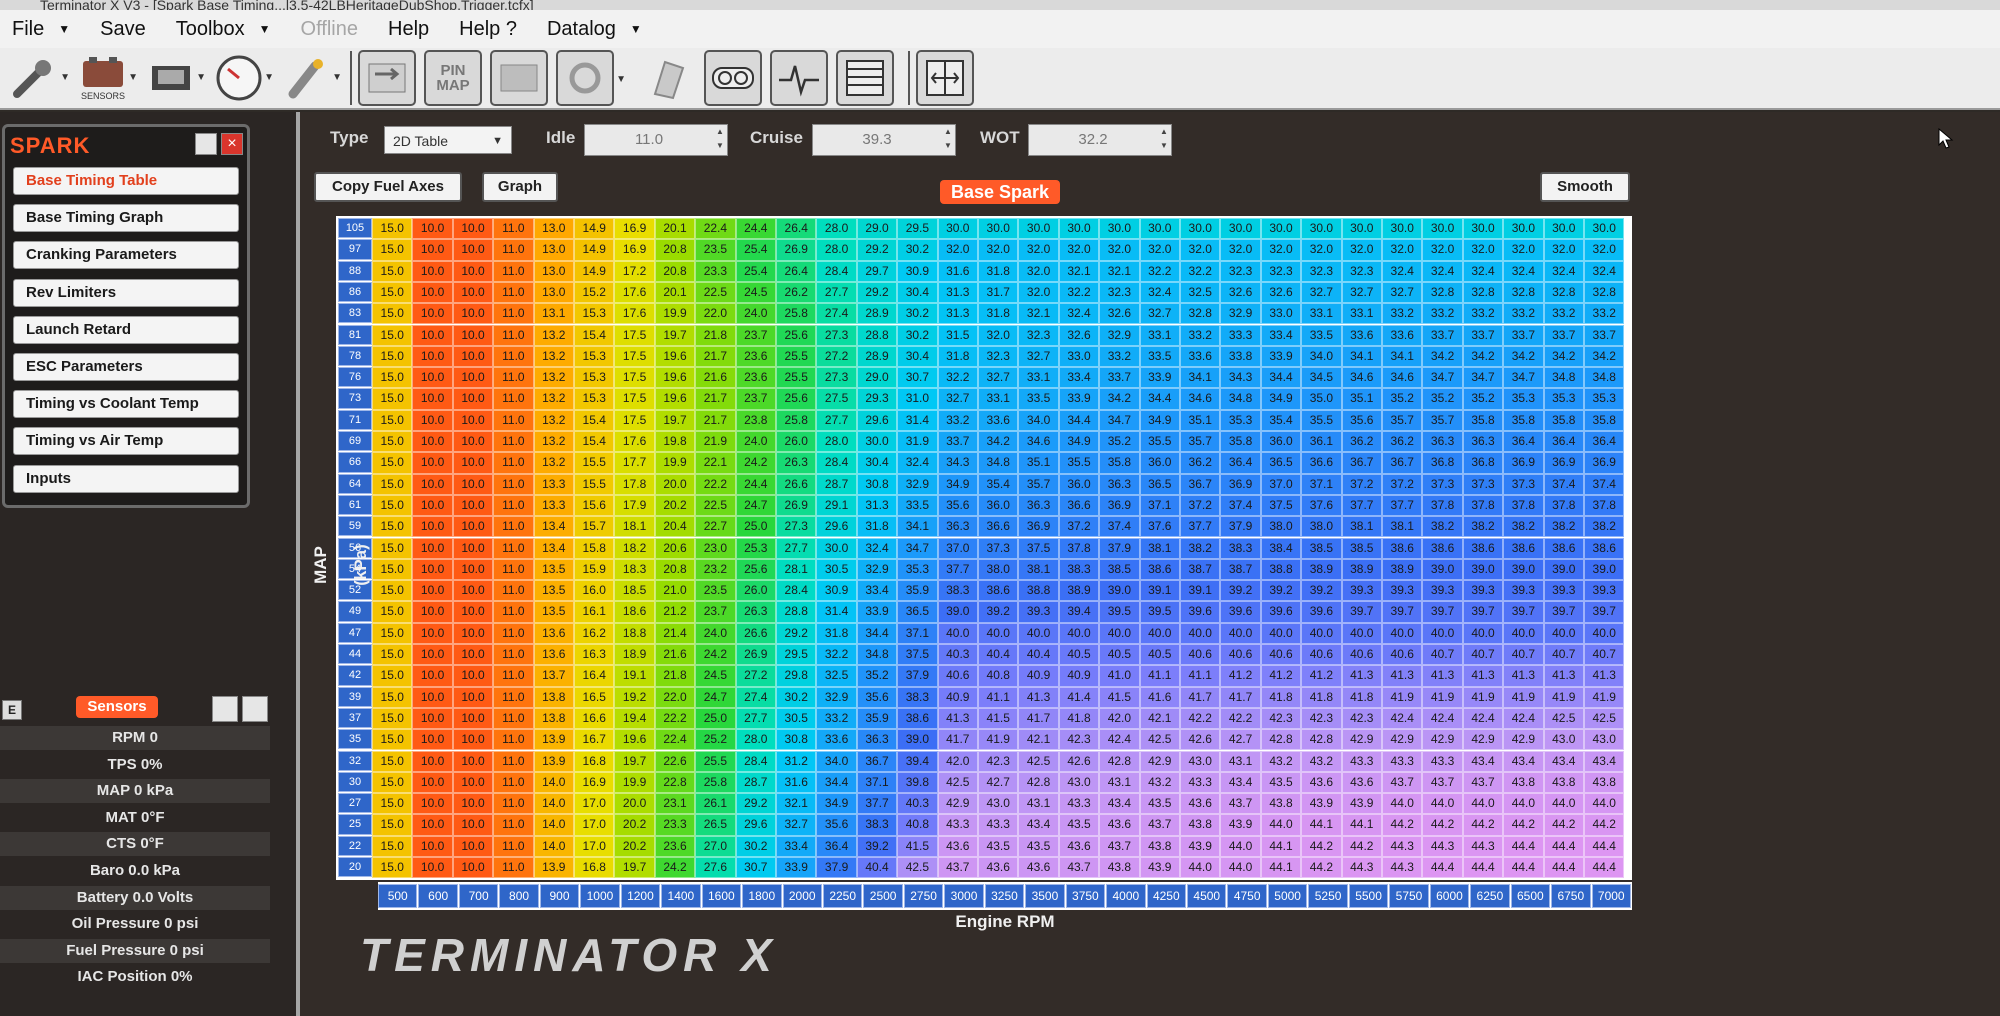  What do you see at coordinates (1442, 463) in the screenshot?
I see `table-cell: 36.8` at bounding box center [1442, 463].